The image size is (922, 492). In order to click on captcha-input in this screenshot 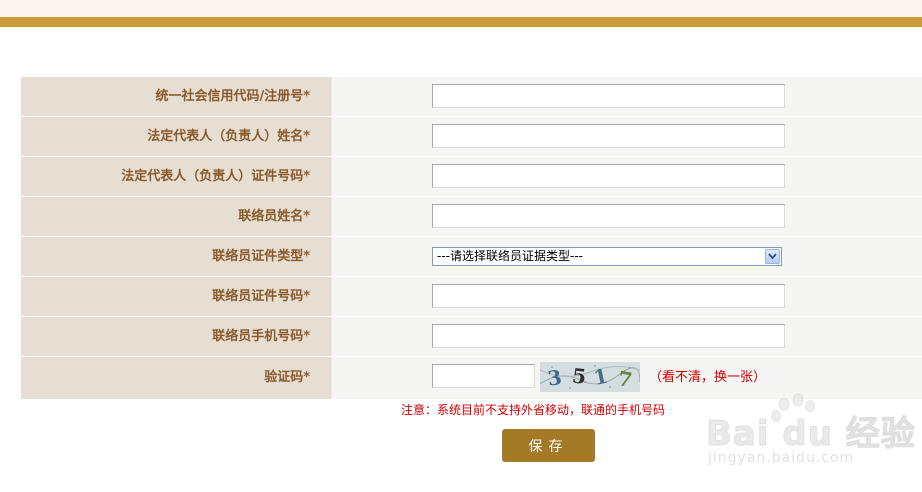, I will do `click(483, 376)`.